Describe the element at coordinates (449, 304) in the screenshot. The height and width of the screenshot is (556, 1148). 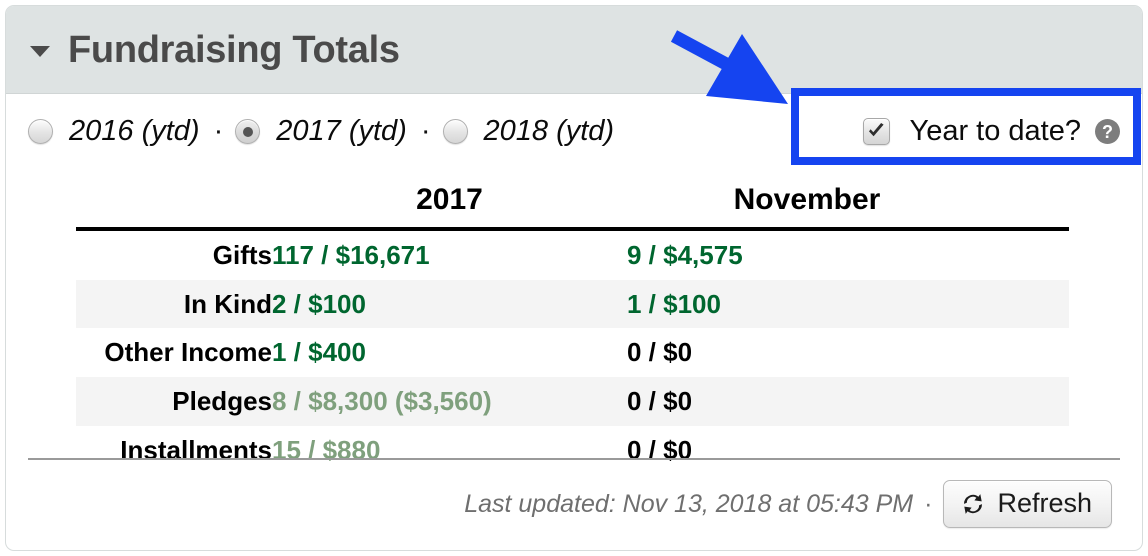
I see `row-value-in-kind-year: 2 / $100` at that location.